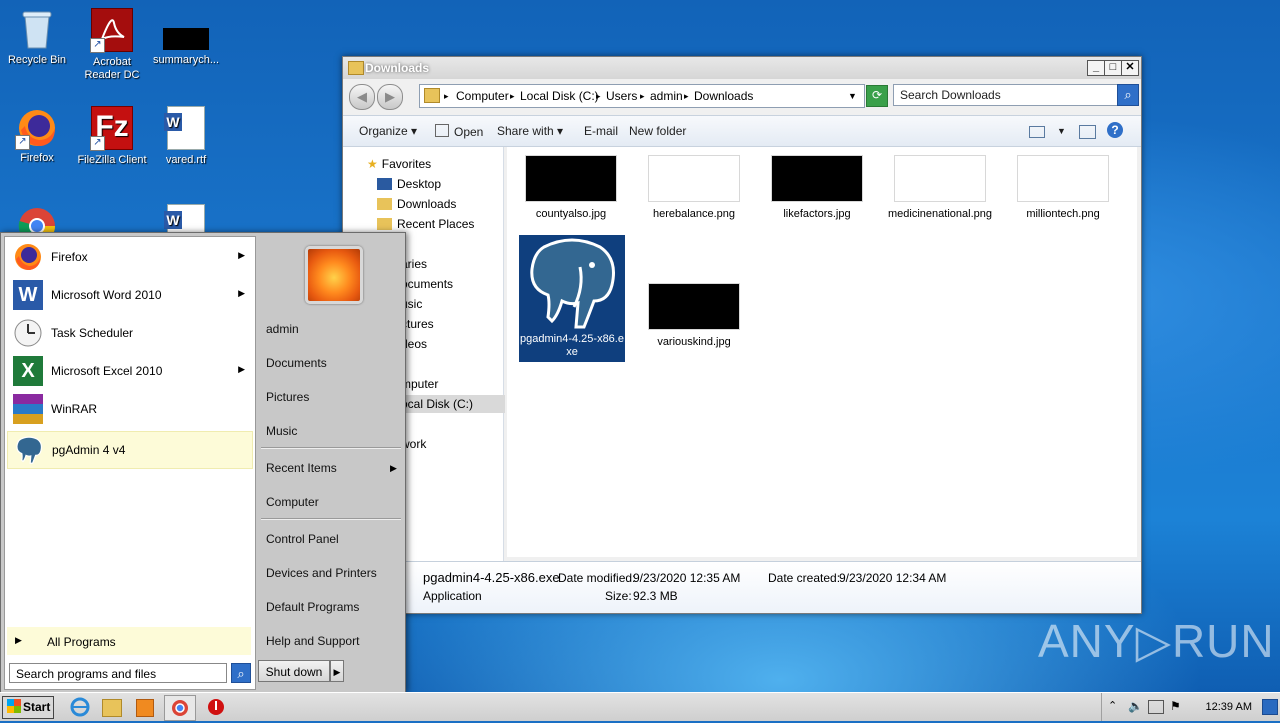 This screenshot has width=1280, height=723. What do you see at coordinates (640, 706) in the screenshot?
I see `taskbar: Start ⌃ 🔈 ⚑ 12:39 AM` at bounding box center [640, 706].